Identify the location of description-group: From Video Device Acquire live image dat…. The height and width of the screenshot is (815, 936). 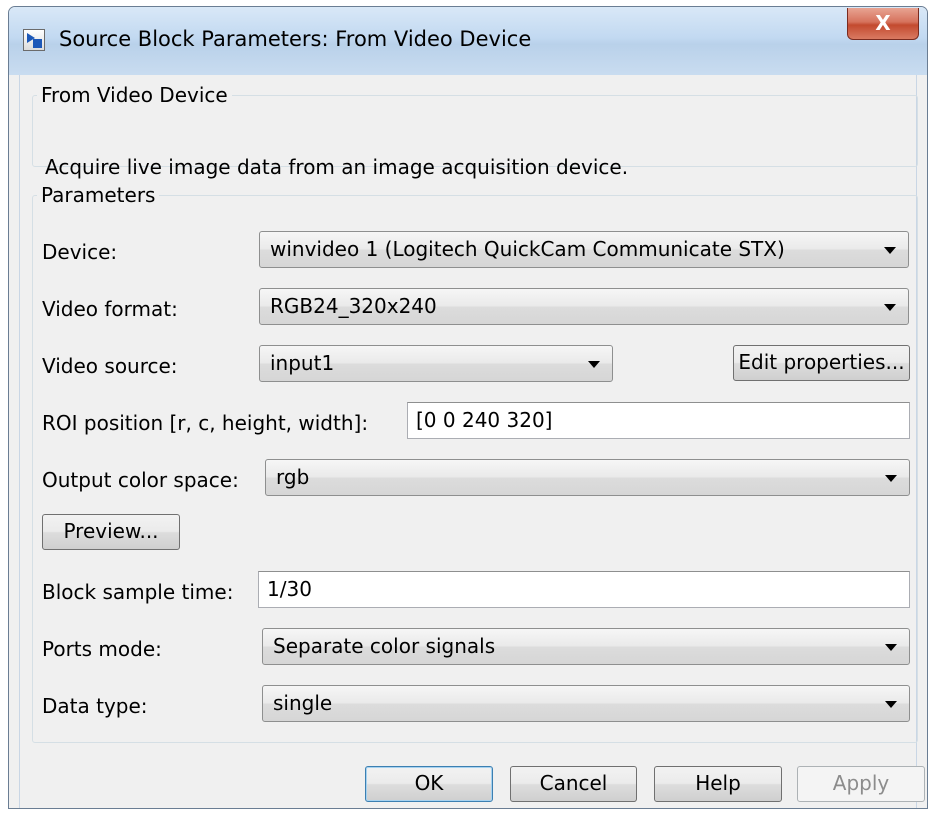
(475, 131).